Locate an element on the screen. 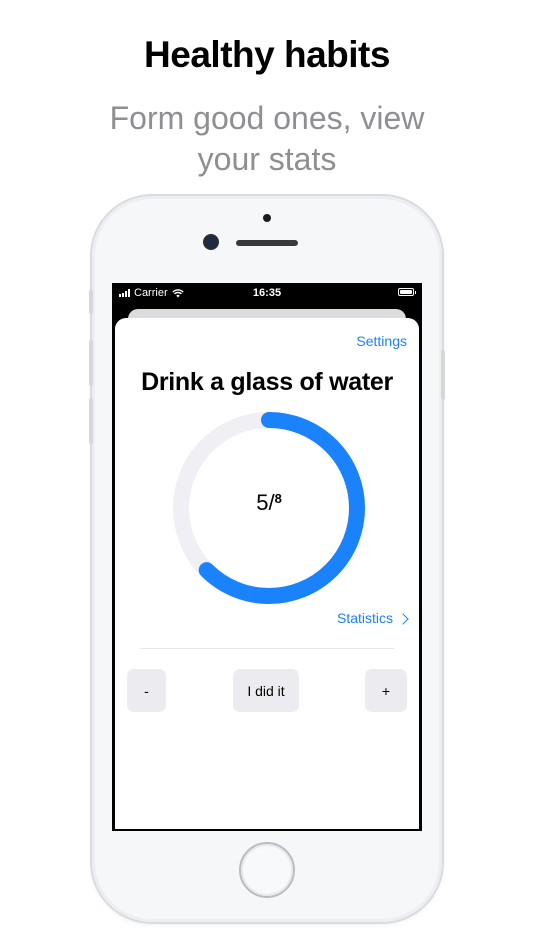 The height and width of the screenshot is (950, 534). chevron-right-icon is located at coordinates (403, 618).